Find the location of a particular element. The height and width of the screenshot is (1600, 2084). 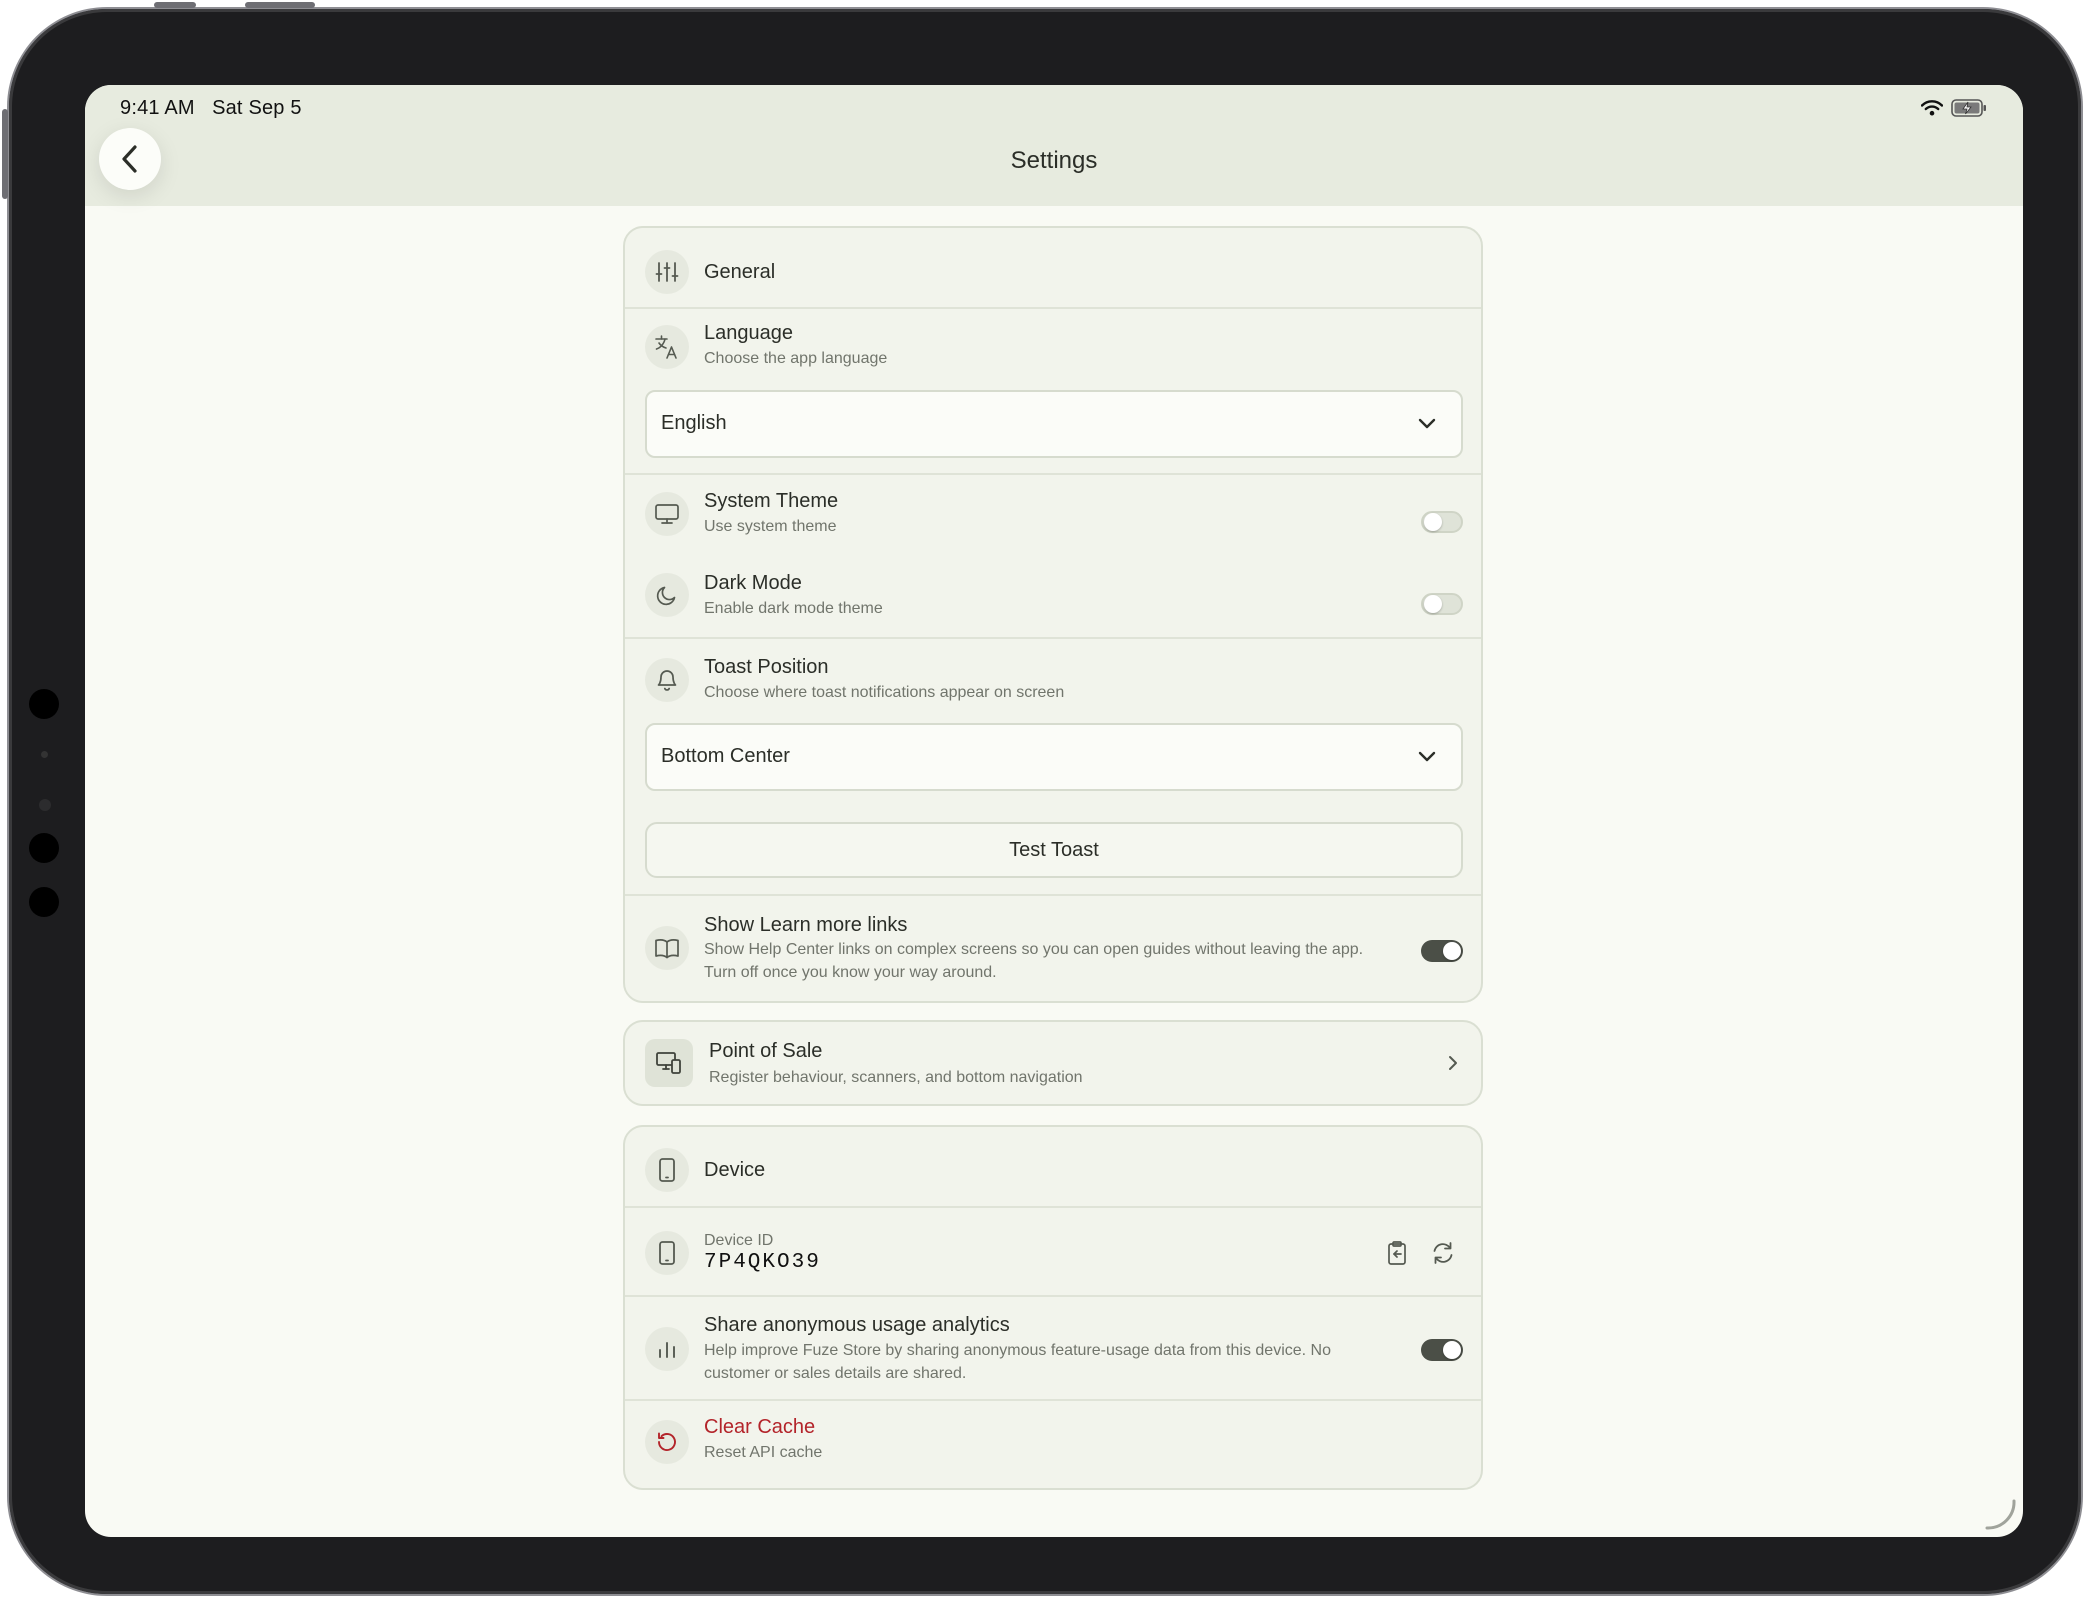

language-icon-wrap is located at coordinates (667, 347).